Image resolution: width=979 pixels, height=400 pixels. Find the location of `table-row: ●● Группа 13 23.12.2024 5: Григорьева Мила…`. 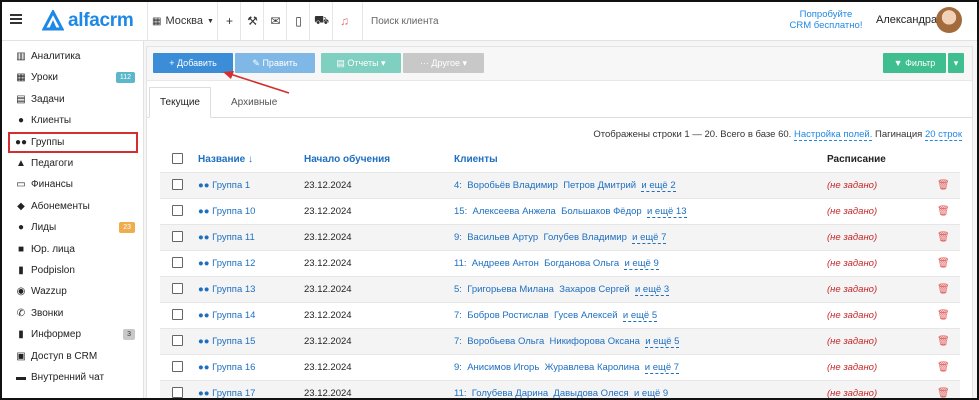

table-row: ●● Группа 13 23.12.2024 5: Григорьева Мила… is located at coordinates (560, 289).